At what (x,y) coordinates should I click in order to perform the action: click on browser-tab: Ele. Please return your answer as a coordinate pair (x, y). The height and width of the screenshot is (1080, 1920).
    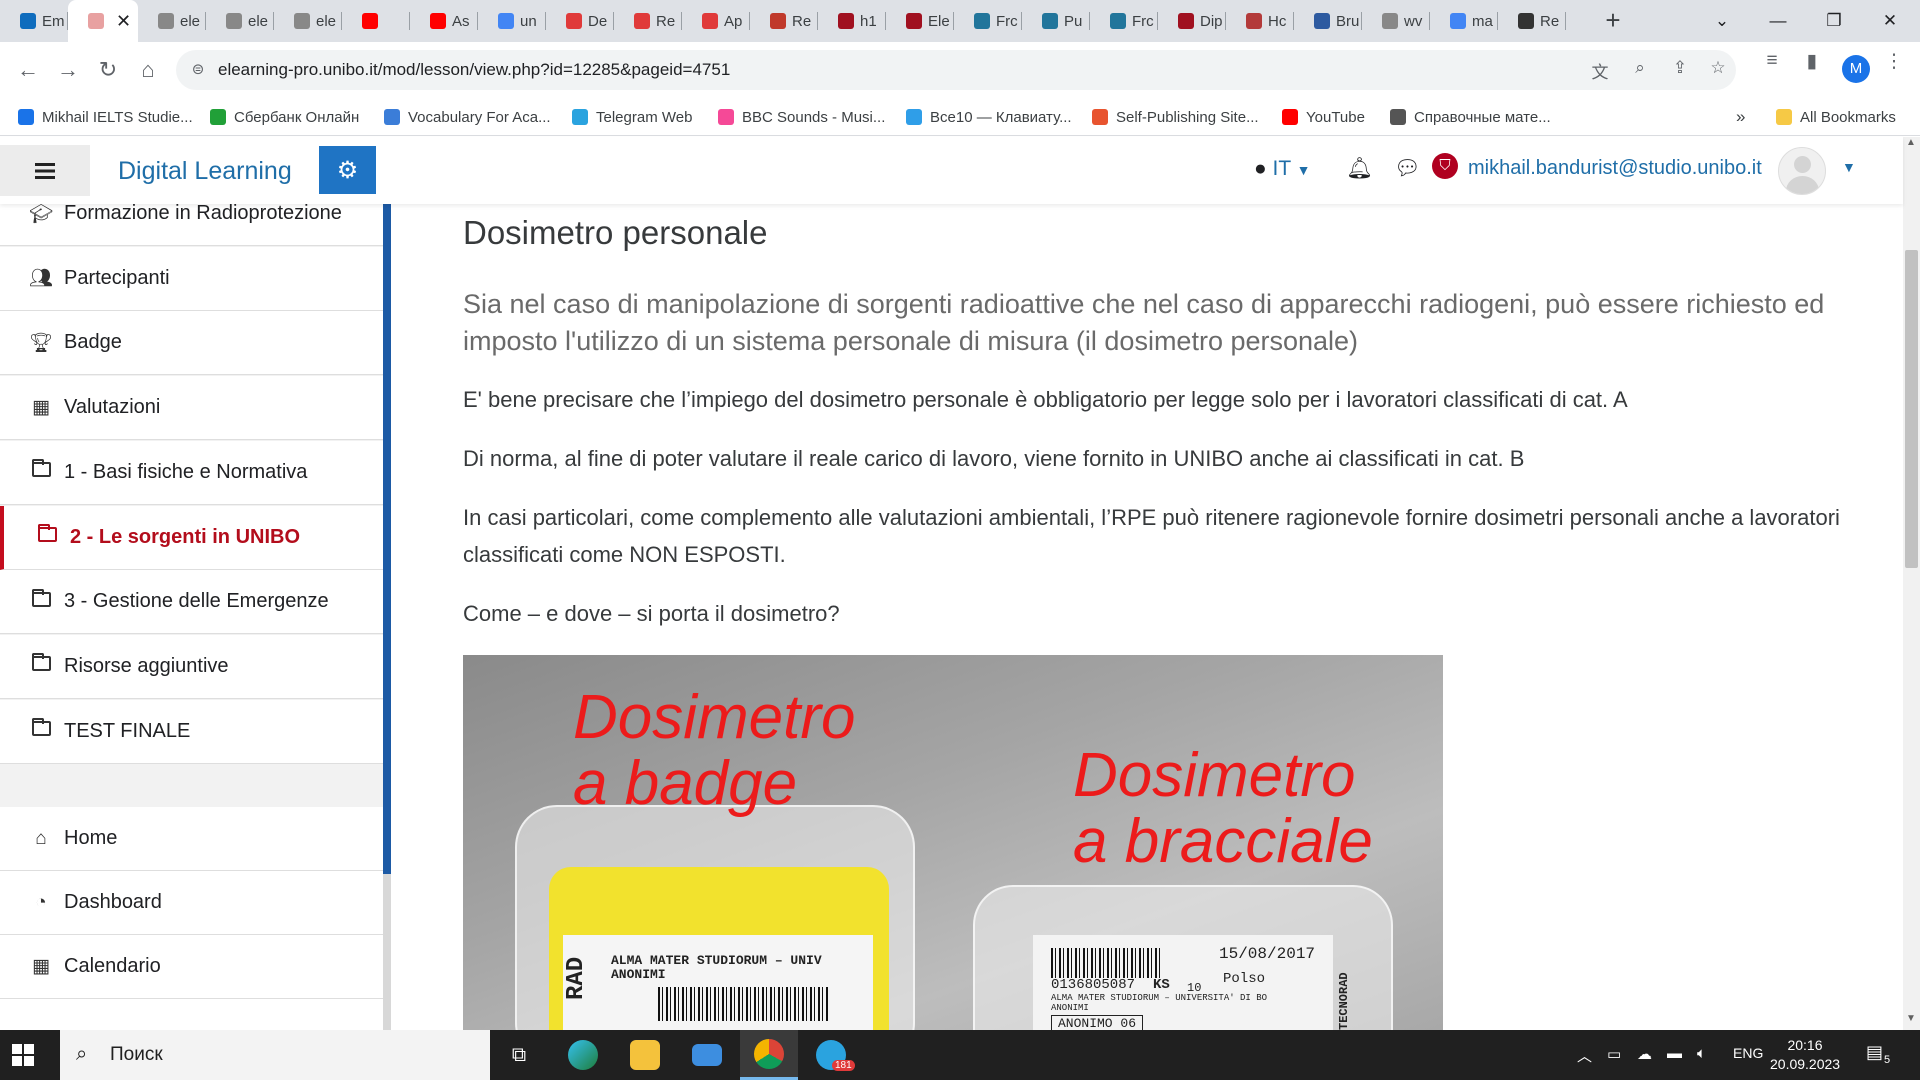
    Looking at the image, I should click on (920, 21).